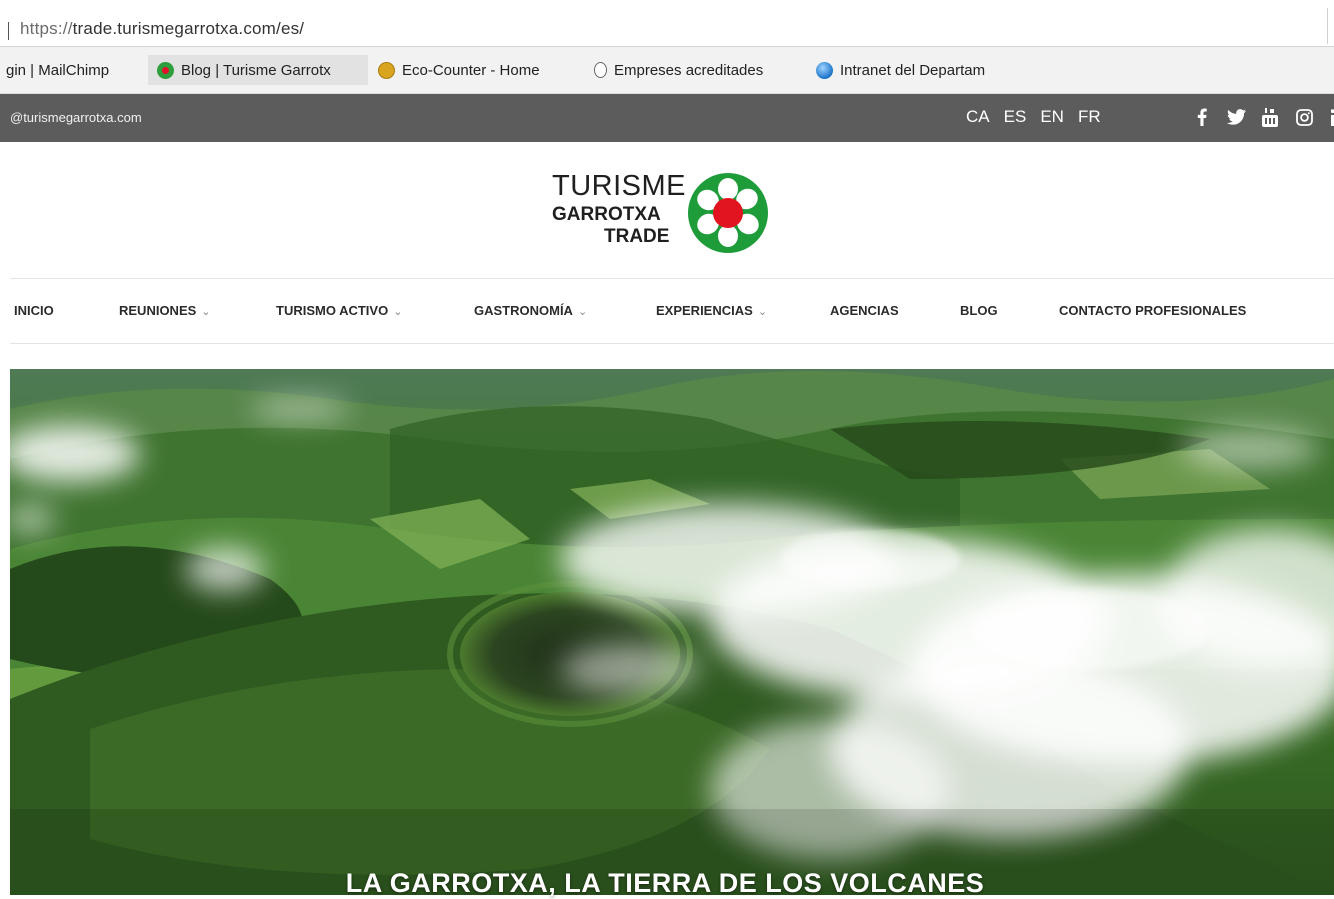 The image size is (1334, 899). I want to click on twitter-icon, so click(1236, 117).